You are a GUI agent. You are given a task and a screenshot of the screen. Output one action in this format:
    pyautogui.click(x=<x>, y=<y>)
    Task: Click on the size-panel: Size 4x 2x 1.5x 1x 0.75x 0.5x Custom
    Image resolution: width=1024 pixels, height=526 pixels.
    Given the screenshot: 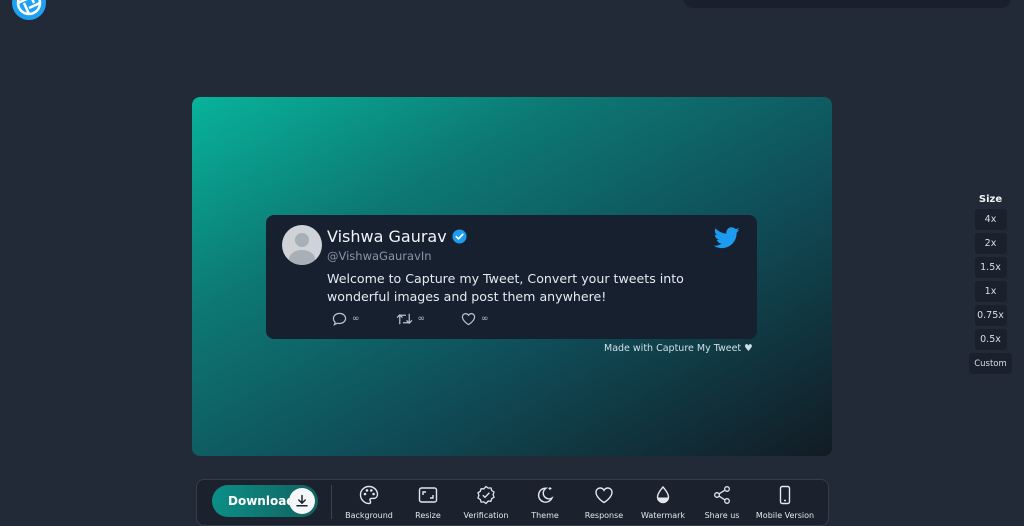 What is the action you would take?
    pyautogui.click(x=990, y=285)
    